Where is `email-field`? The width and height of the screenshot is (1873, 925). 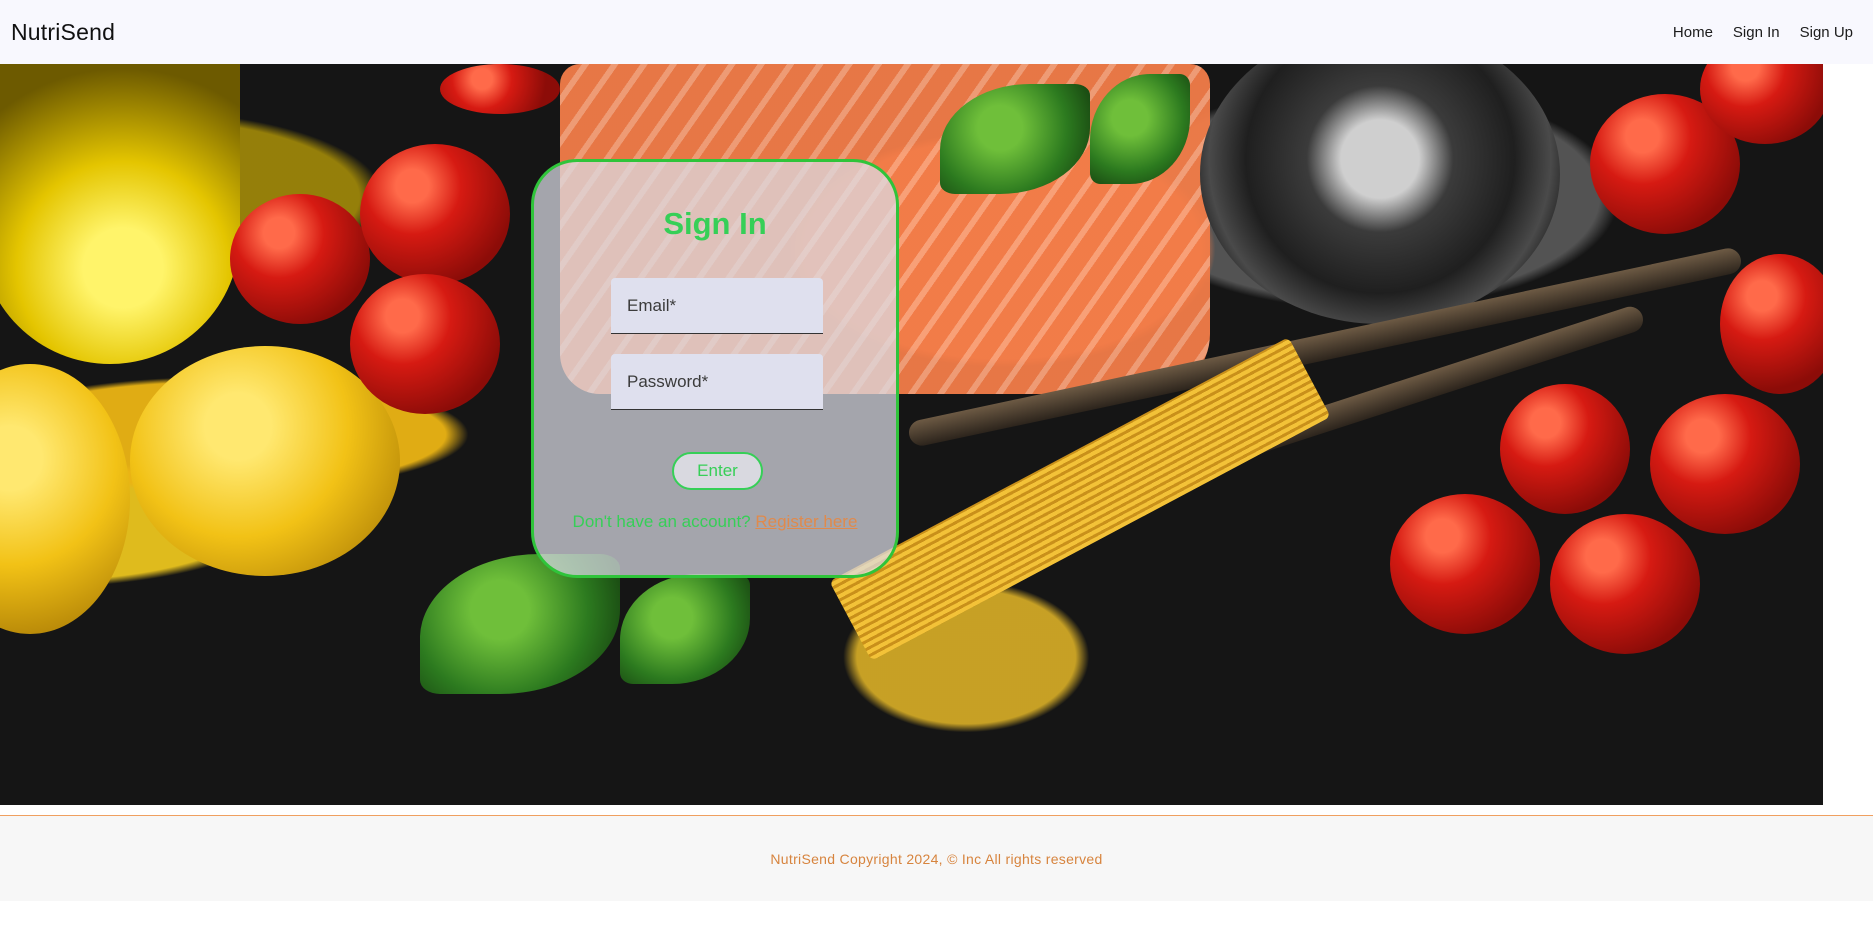
email-field is located at coordinates (717, 306).